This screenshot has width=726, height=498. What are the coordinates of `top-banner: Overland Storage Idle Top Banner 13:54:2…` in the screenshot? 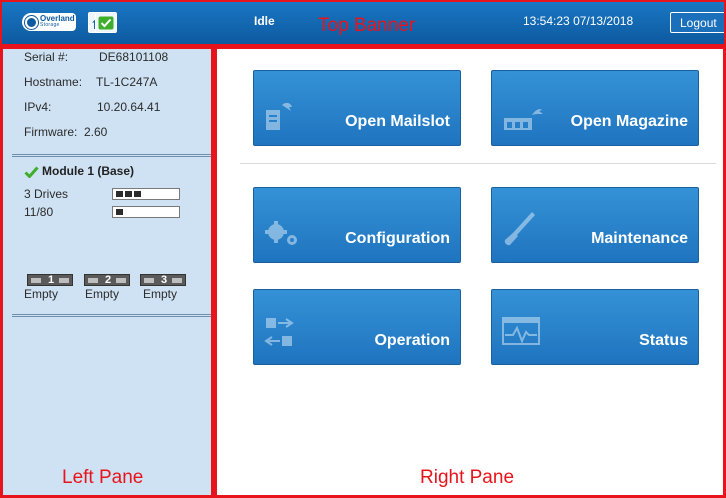 It's located at (363, 22).